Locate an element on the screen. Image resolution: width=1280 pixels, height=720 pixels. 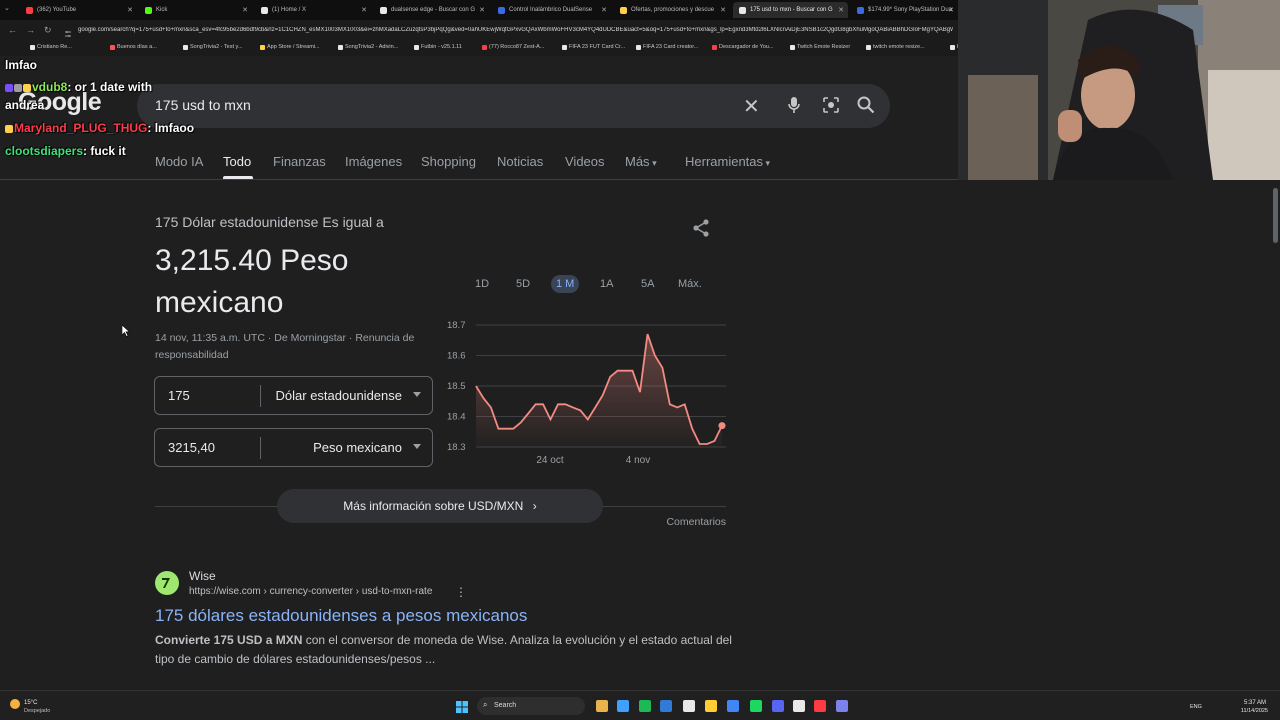
taskbar-search: ⌕ Search is located at coordinates (531, 706).